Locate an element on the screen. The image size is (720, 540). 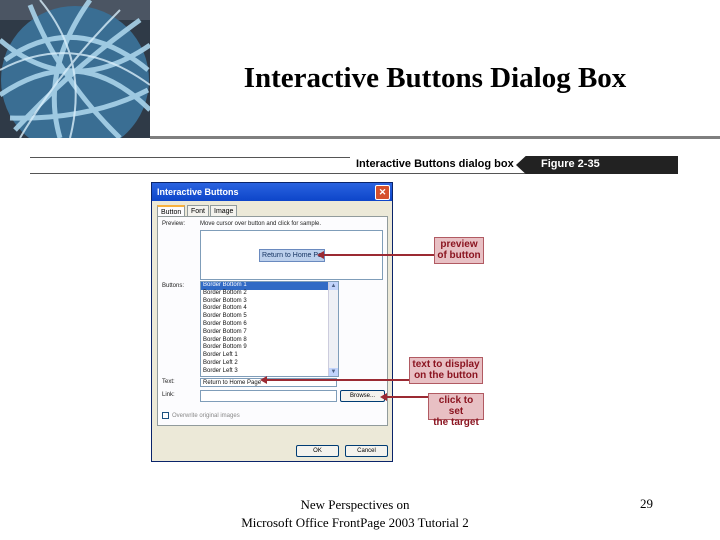
footer-line1: New Perspectives on is located at coordinates (355, 504).